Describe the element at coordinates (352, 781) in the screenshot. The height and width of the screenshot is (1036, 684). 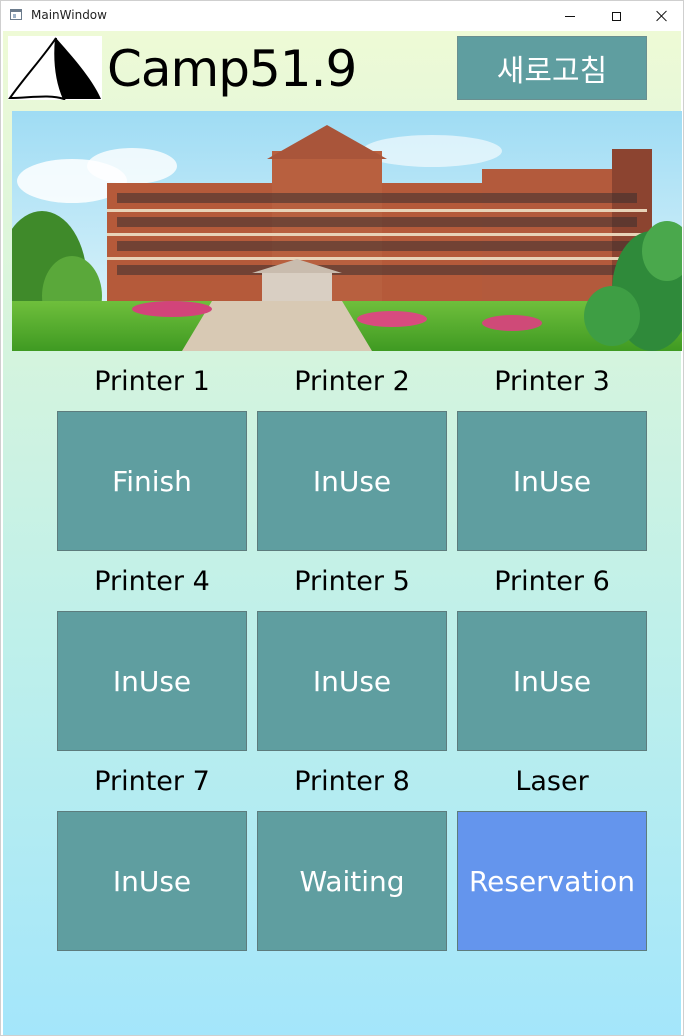
I see `printer-8-label: Printer 8` at that location.